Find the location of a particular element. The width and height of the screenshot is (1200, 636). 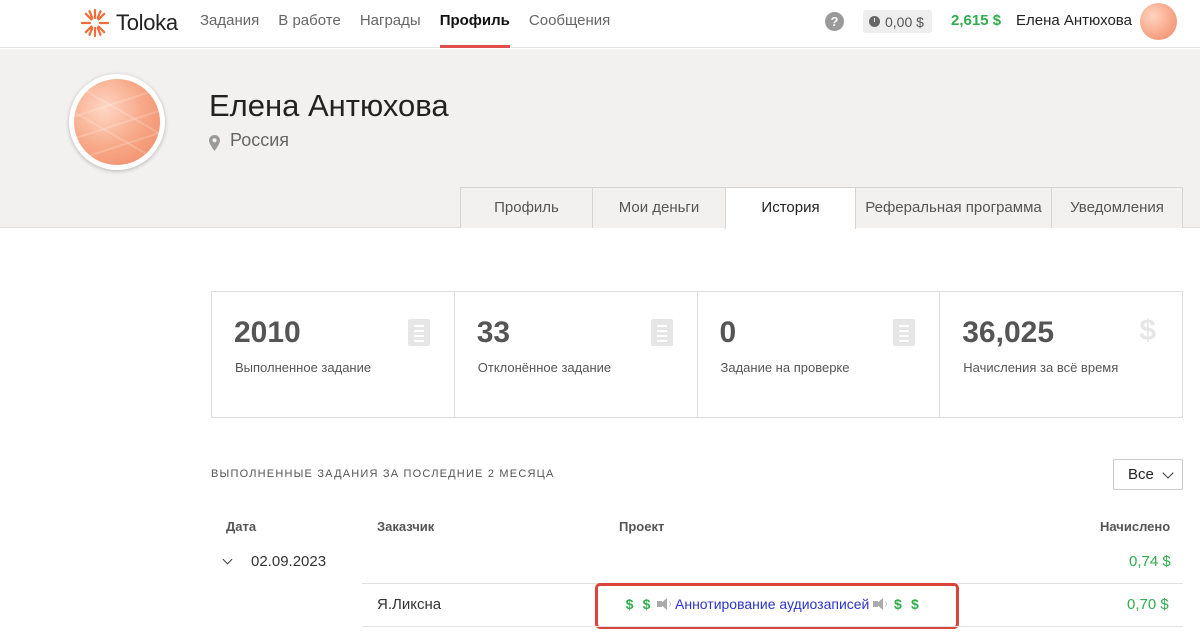

stat-value: 2010 is located at coordinates (267, 332).